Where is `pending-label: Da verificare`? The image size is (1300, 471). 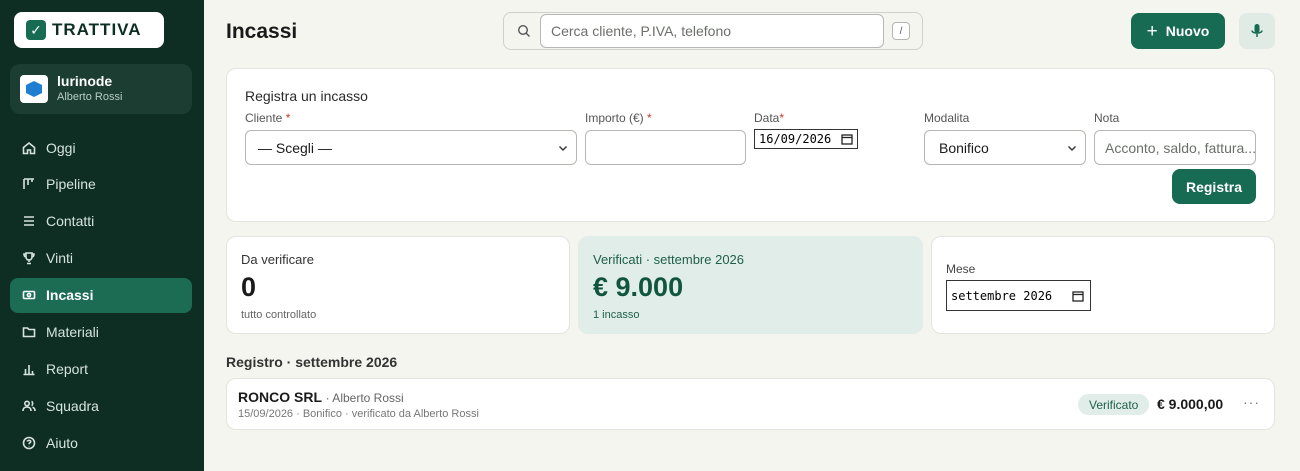 pending-label: Da verificare is located at coordinates (277, 259).